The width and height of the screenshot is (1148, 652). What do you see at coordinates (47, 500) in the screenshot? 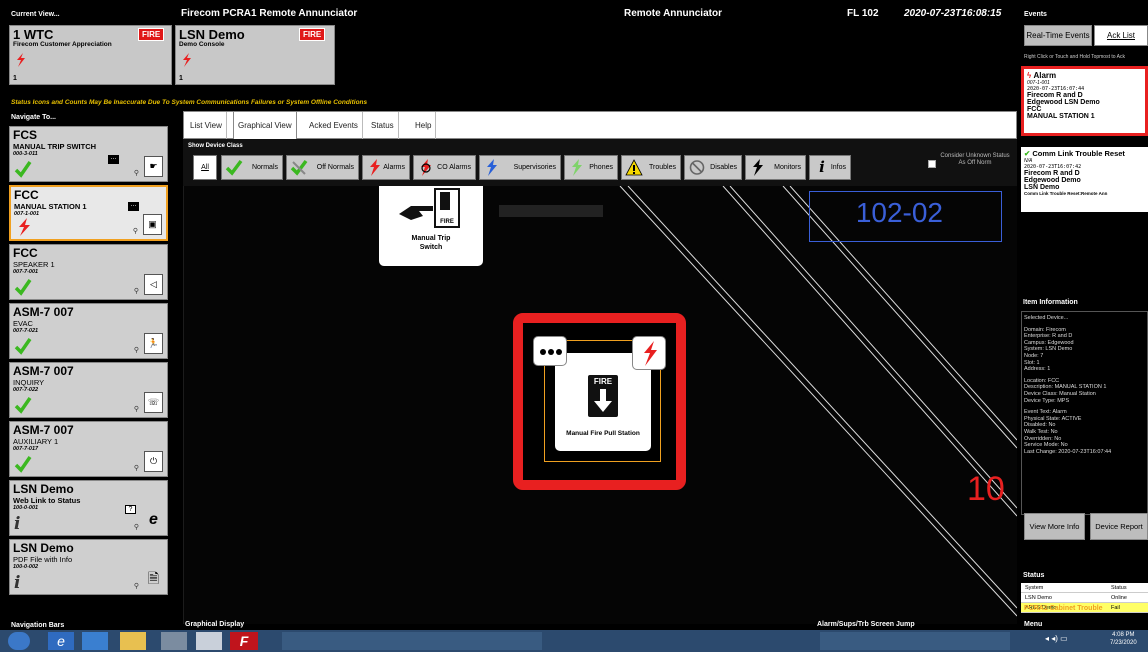
I see `nav-item-desc: Web Link to Status` at bounding box center [47, 500].